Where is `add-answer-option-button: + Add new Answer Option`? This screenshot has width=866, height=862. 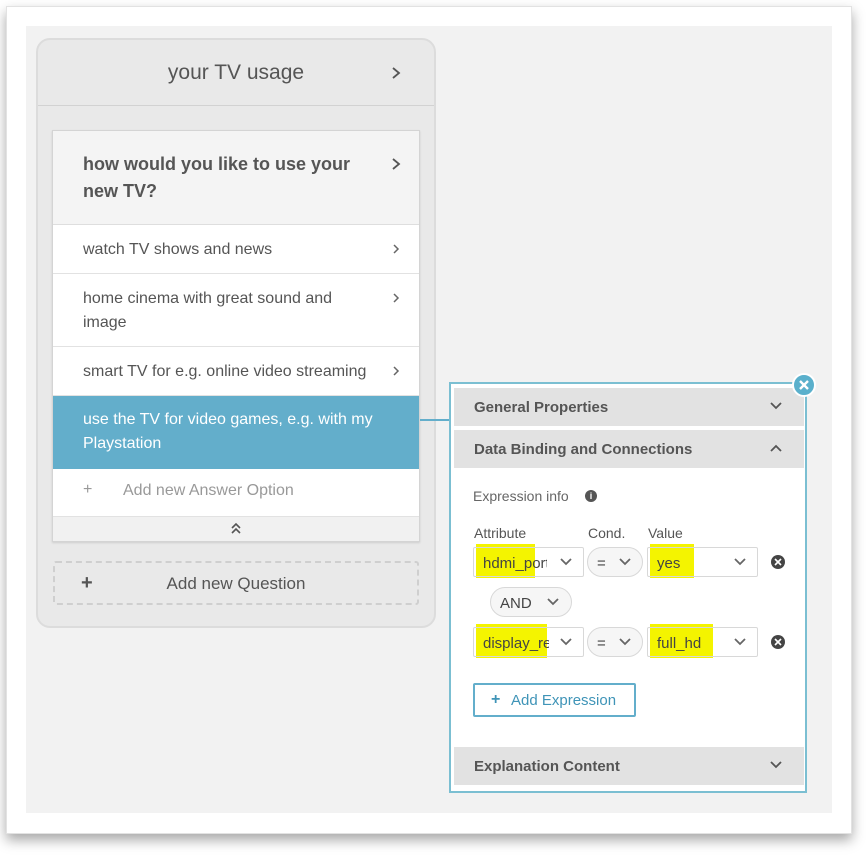
add-answer-option-button: + Add new Answer Option is located at coordinates (236, 493).